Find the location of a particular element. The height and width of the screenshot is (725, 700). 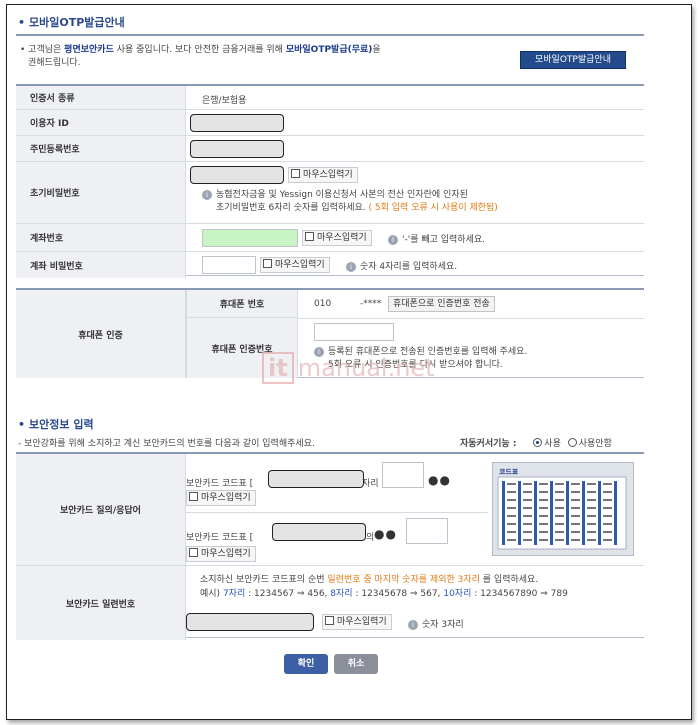

account-pw-input is located at coordinates (229, 265).